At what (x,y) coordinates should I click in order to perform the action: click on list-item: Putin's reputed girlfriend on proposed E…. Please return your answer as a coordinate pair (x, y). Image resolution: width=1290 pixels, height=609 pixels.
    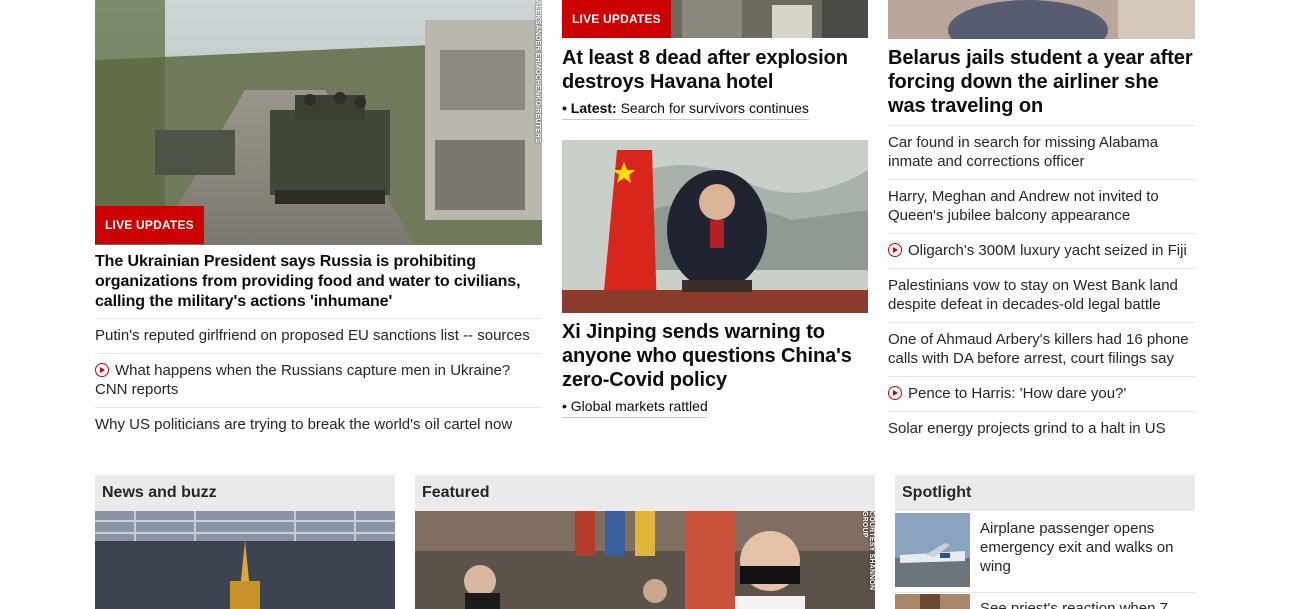
    Looking at the image, I should click on (318, 335).